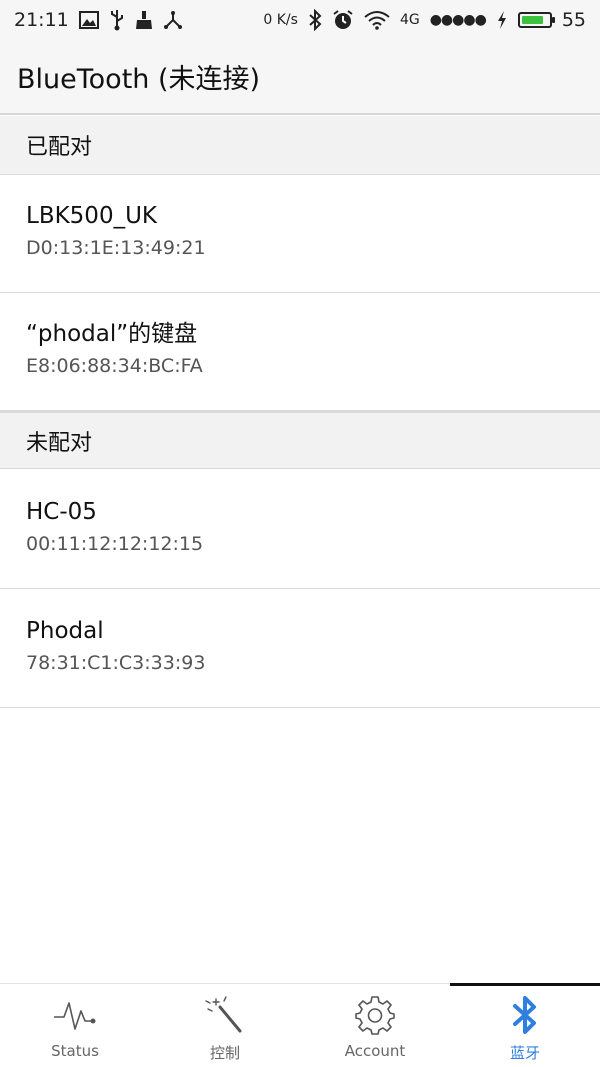 The width and height of the screenshot is (600, 1067). I want to click on tab-status: Status, so click(75, 1025).